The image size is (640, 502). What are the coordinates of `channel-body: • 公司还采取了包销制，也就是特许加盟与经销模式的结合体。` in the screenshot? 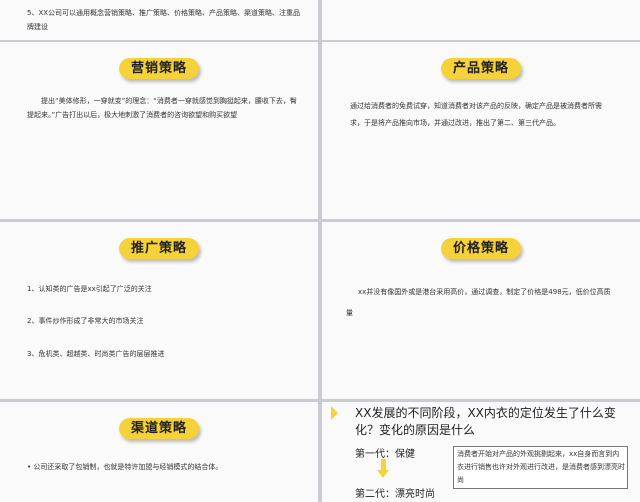 It's located at (125, 467).